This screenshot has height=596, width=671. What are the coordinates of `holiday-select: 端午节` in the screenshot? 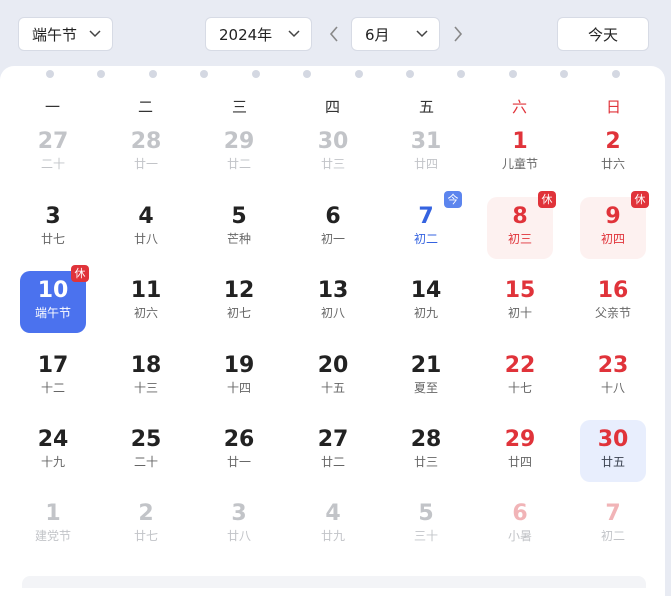 It's located at (65, 34).